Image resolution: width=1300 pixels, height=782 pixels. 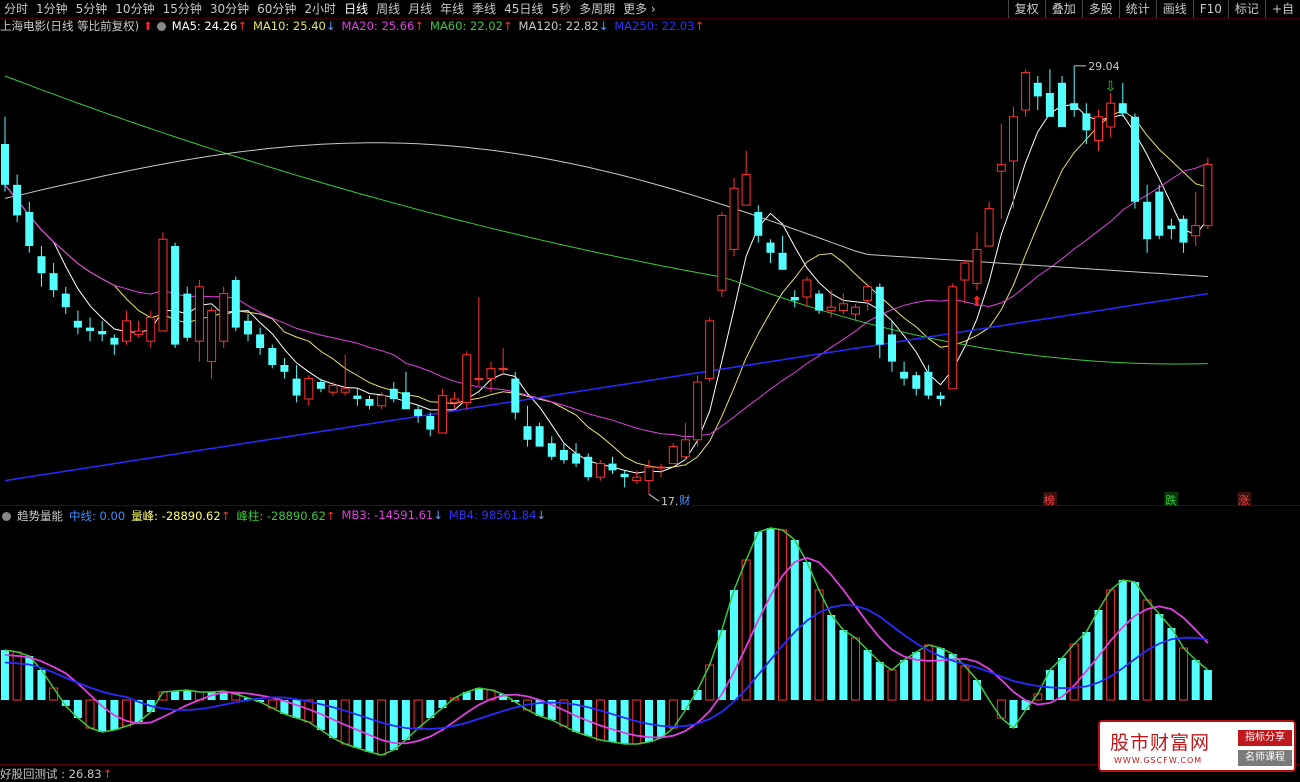 What do you see at coordinates (59, 774) in the screenshot?
I see `bottom-indicator-legend: 好股回测试 : 26.83 ↑` at bounding box center [59, 774].